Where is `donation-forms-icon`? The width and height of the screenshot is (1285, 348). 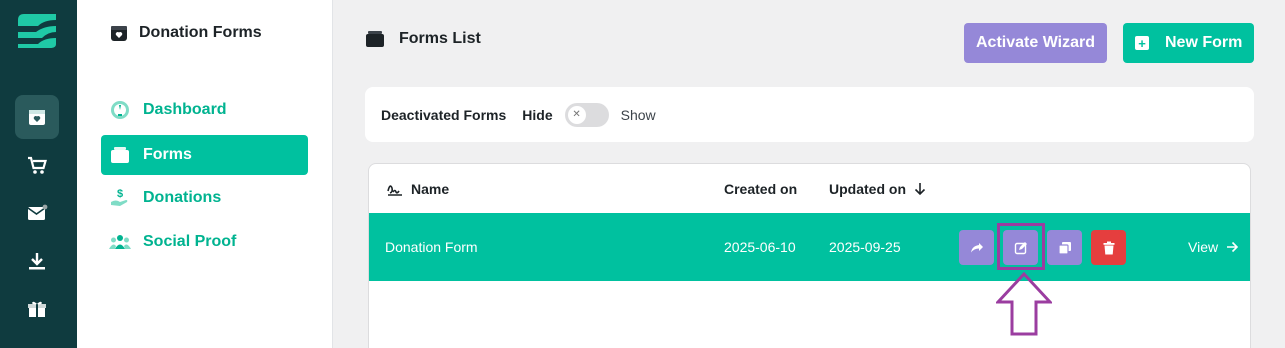
donation-forms-icon is located at coordinates (119, 33).